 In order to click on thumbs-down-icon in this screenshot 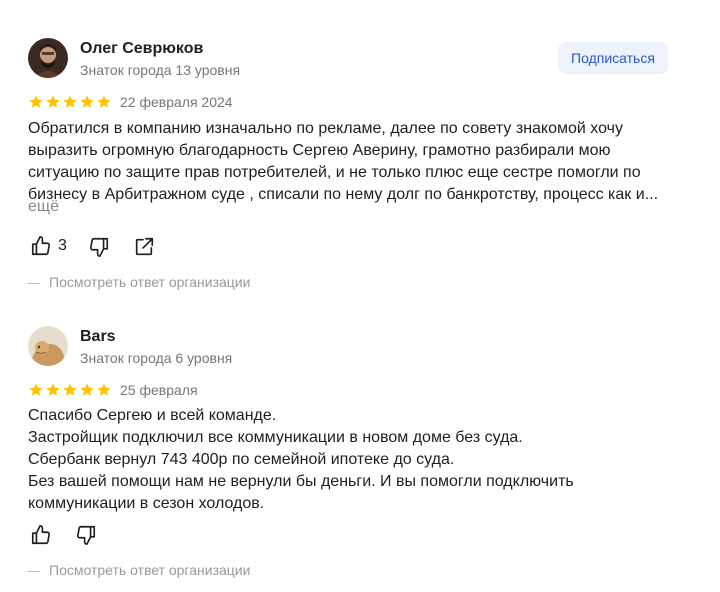, I will do `click(86, 535)`.